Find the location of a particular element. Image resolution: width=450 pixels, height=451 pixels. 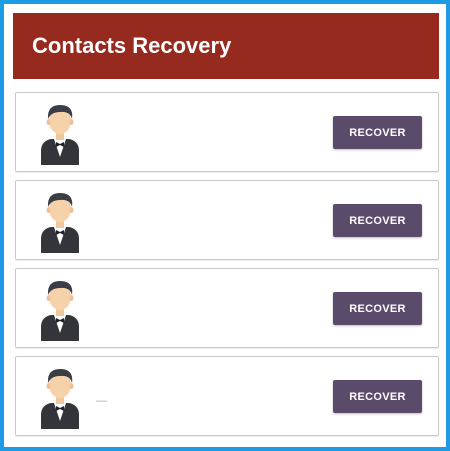

contact-name: — is located at coordinates (101, 401).